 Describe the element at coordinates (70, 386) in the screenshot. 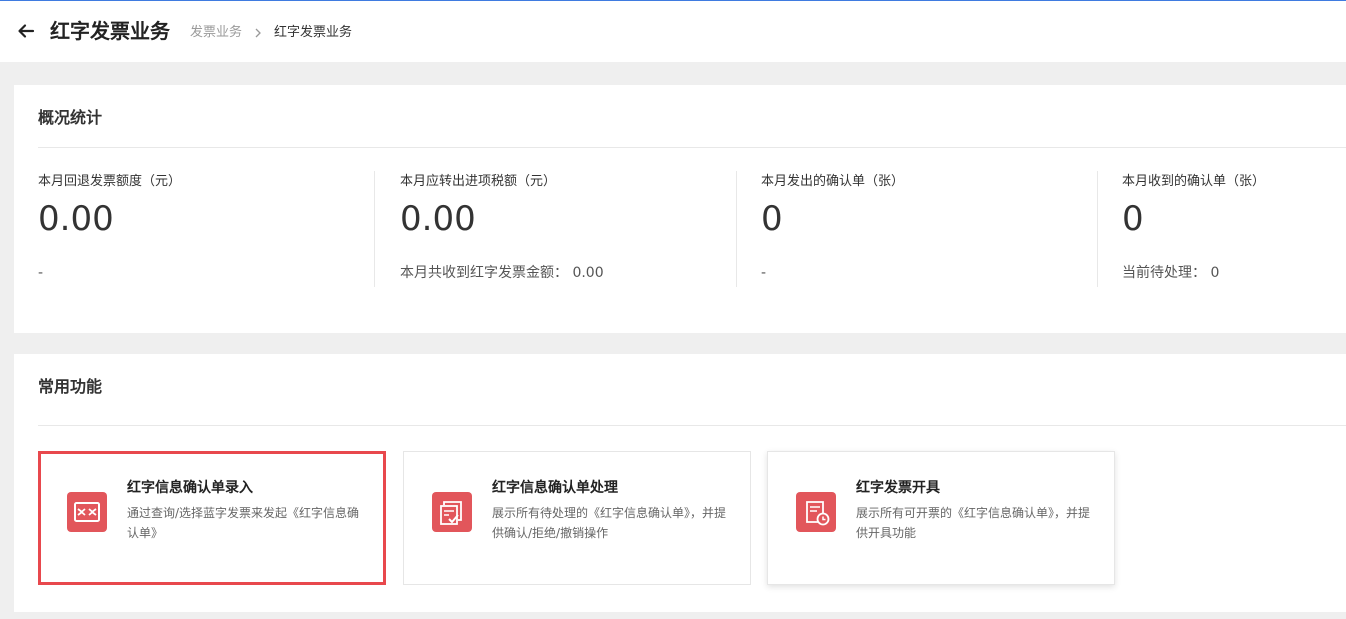

I see `functions-title: 常用功能` at that location.